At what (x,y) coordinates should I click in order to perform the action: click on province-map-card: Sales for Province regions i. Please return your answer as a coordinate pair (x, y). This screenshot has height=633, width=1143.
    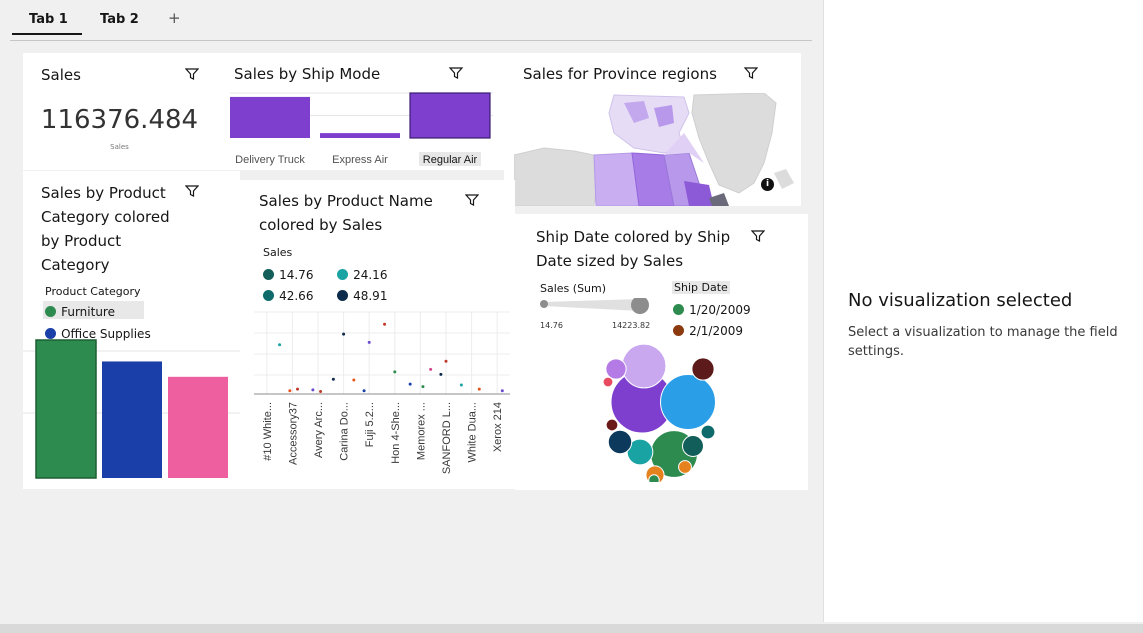
    Looking at the image, I should click on (652, 129).